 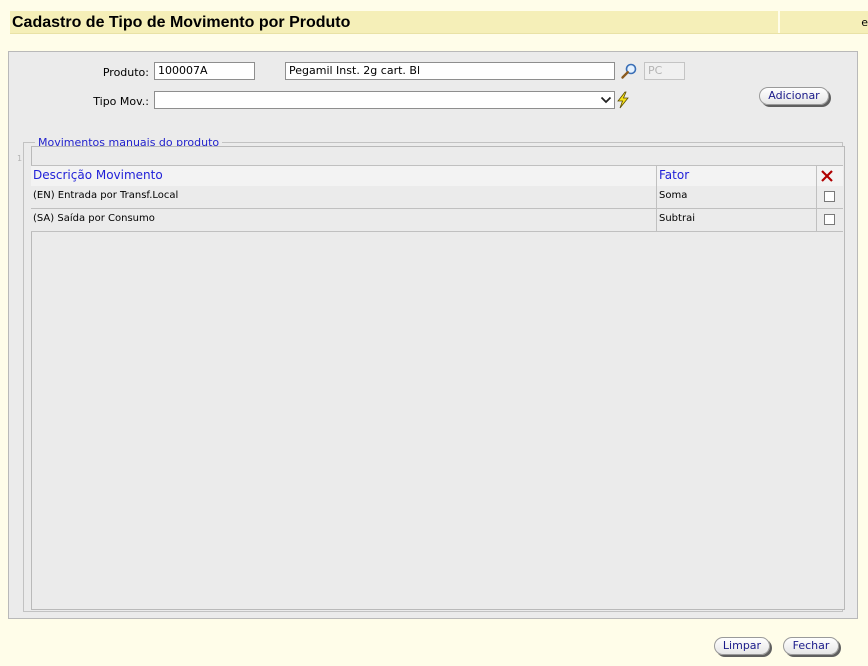 I want to click on header-fator: Fator, so click(x=737, y=176).